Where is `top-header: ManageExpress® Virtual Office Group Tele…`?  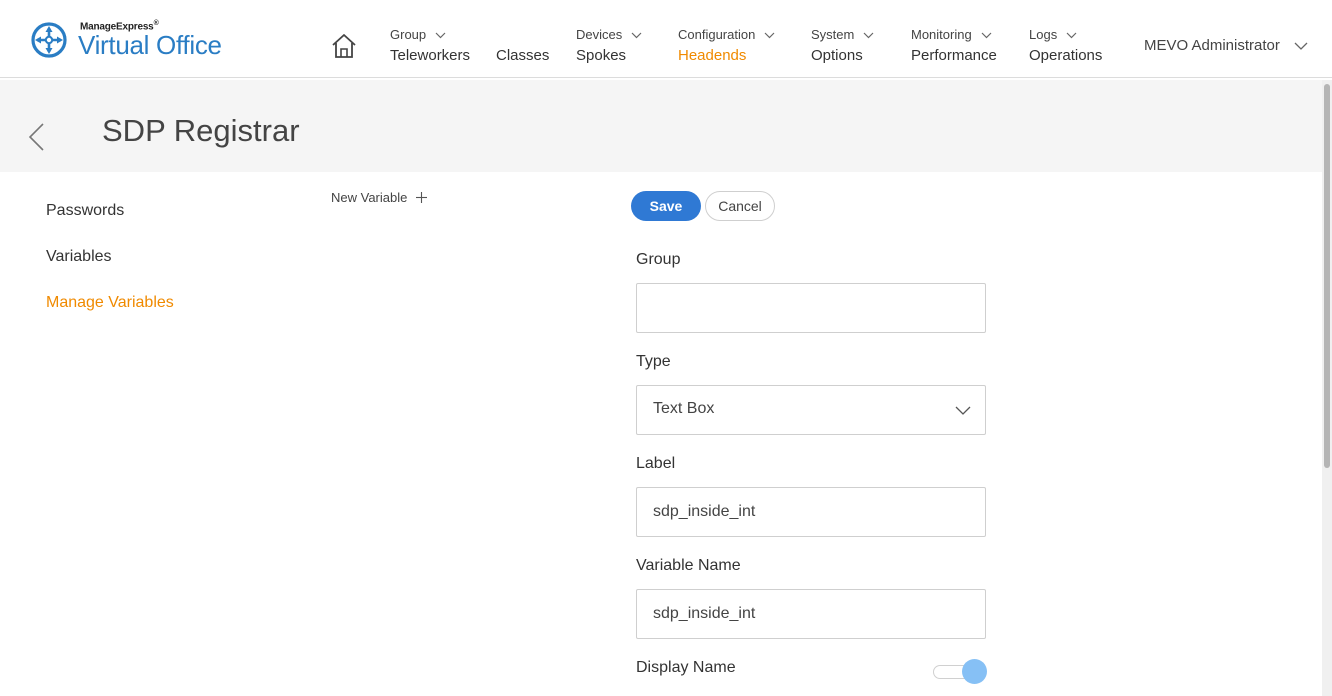
top-header: ManageExpress® Virtual Office Group Tele… is located at coordinates (666, 39).